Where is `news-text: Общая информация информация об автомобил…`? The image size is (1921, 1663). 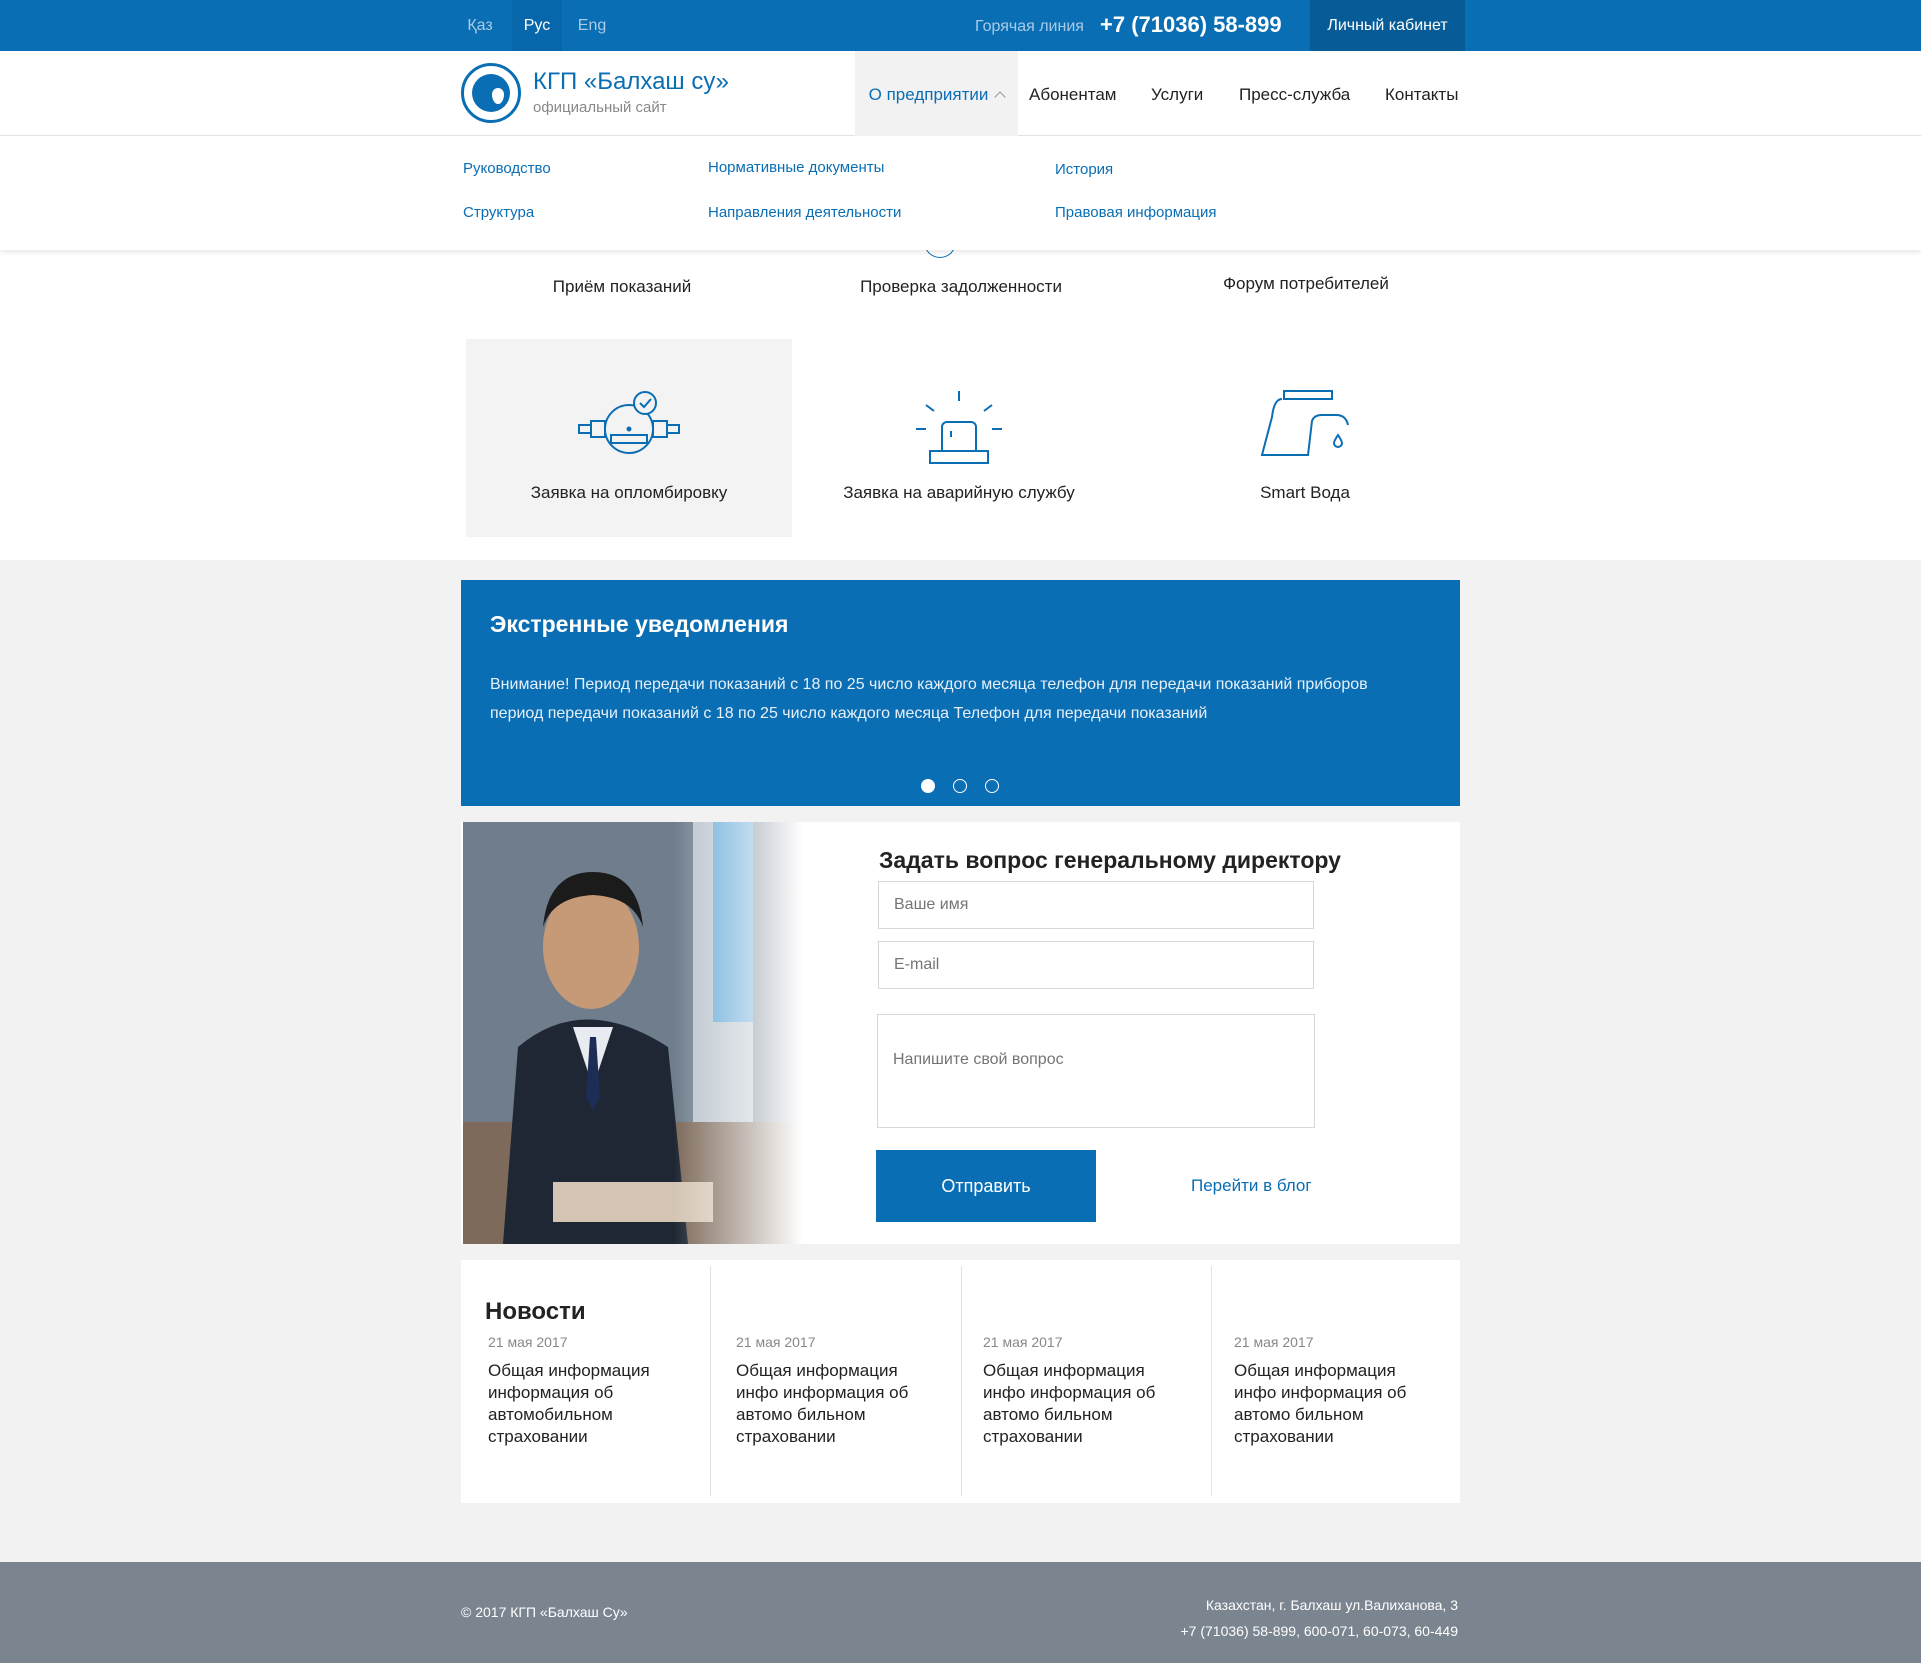
news-text: Общая информация информация об автомобил… is located at coordinates (573, 1404).